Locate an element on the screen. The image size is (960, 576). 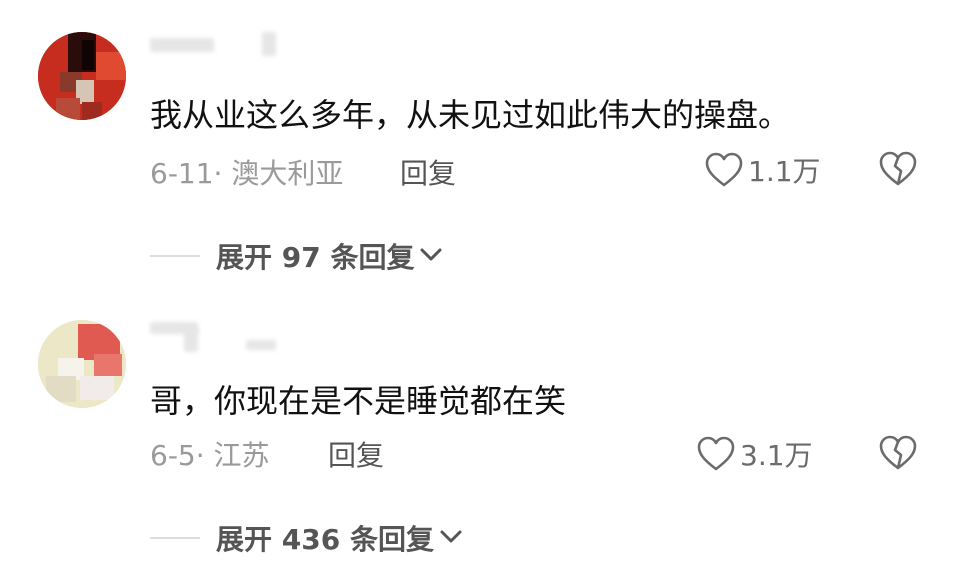
like-button: 3.1万 is located at coordinates (754, 454).